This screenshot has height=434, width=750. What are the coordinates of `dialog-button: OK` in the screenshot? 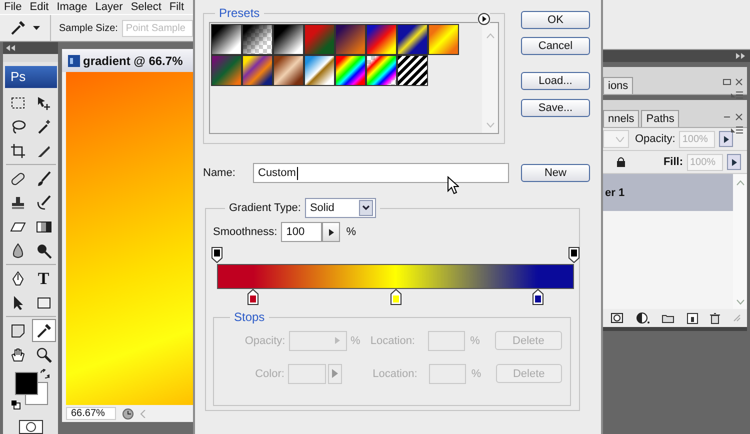 It's located at (555, 20).